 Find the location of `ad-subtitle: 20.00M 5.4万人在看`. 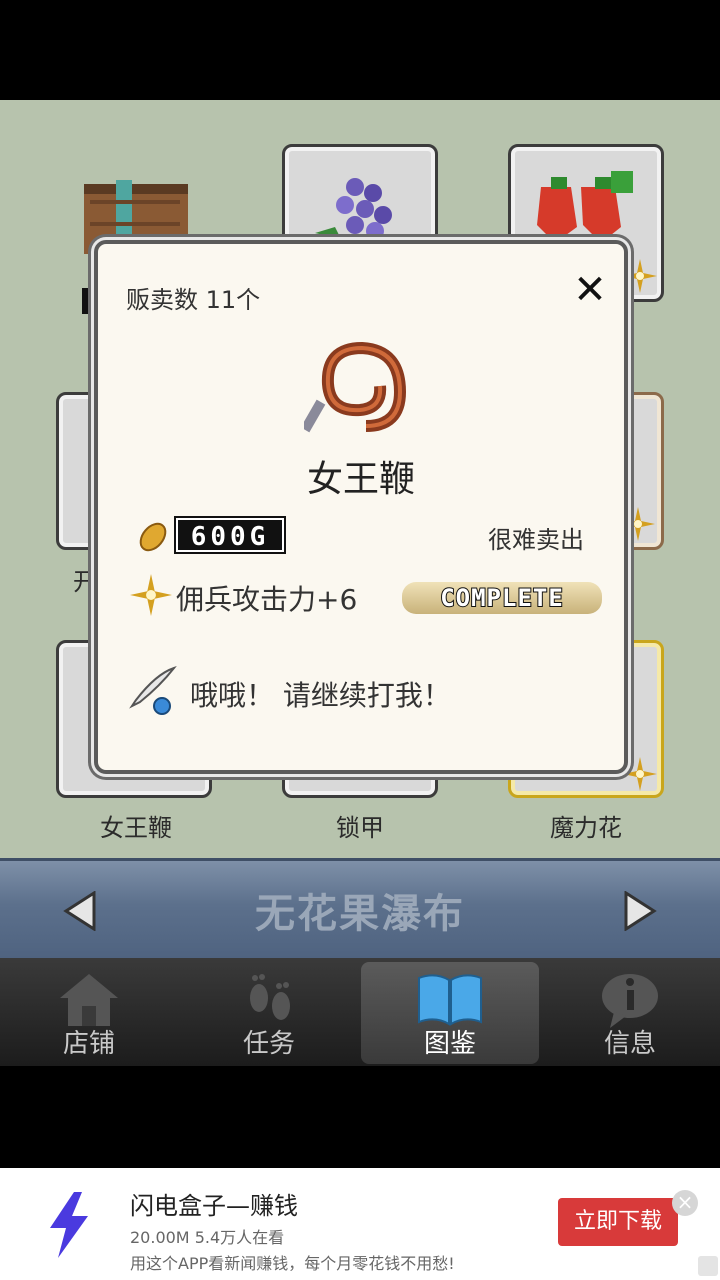

ad-subtitle: 20.00M 5.4万人在看 is located at coordinates (207, 1237).